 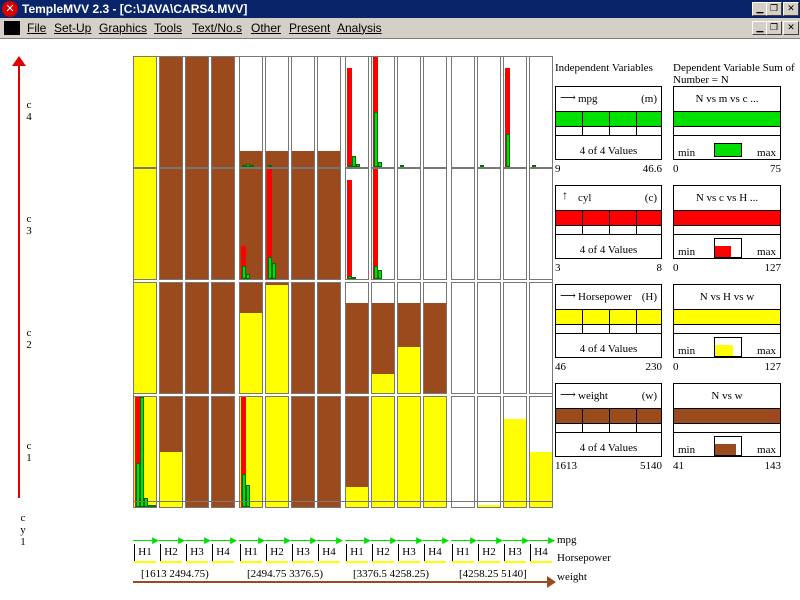 What do you see at coordinates (123, 28) in the screenshot?
I see `menu-graphics: Graphics` at bounding box center [123, 28].